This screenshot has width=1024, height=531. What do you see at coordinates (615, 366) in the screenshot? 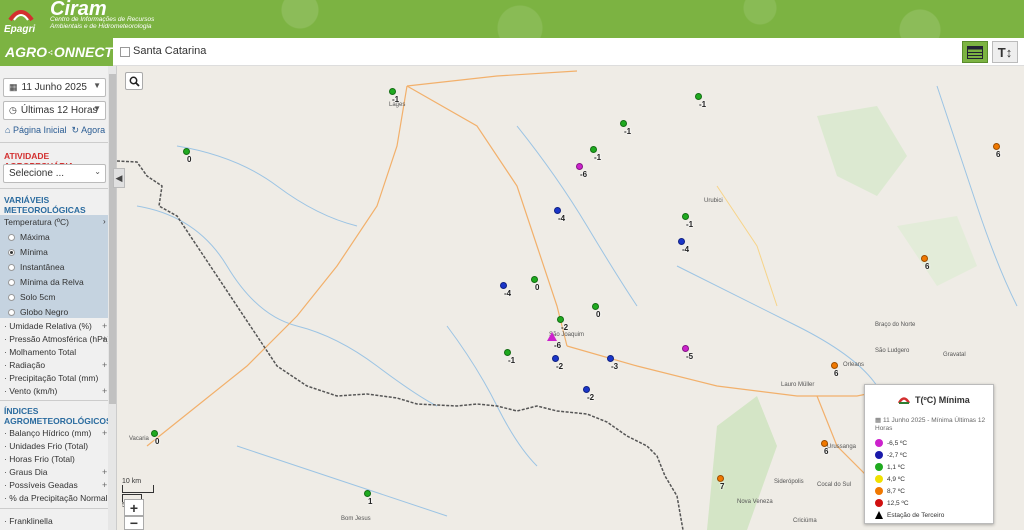
I see `station-label: -3` at bounding box center [615, 366].